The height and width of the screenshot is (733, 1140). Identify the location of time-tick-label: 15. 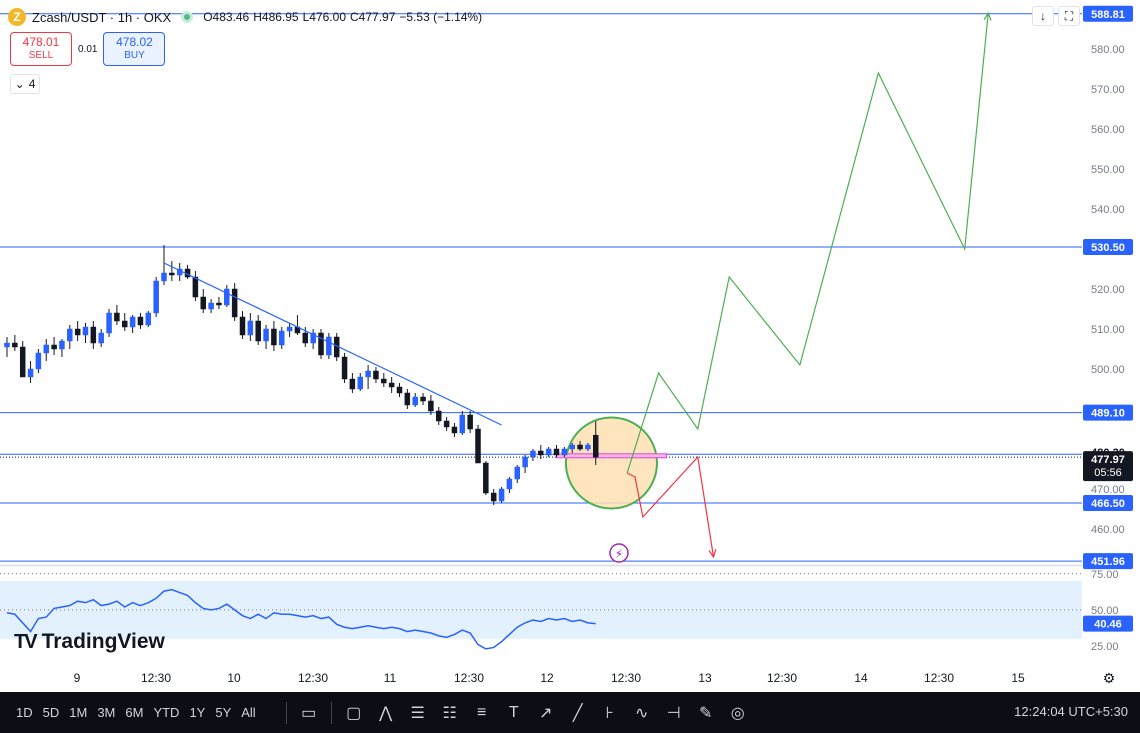
(1018, 678).